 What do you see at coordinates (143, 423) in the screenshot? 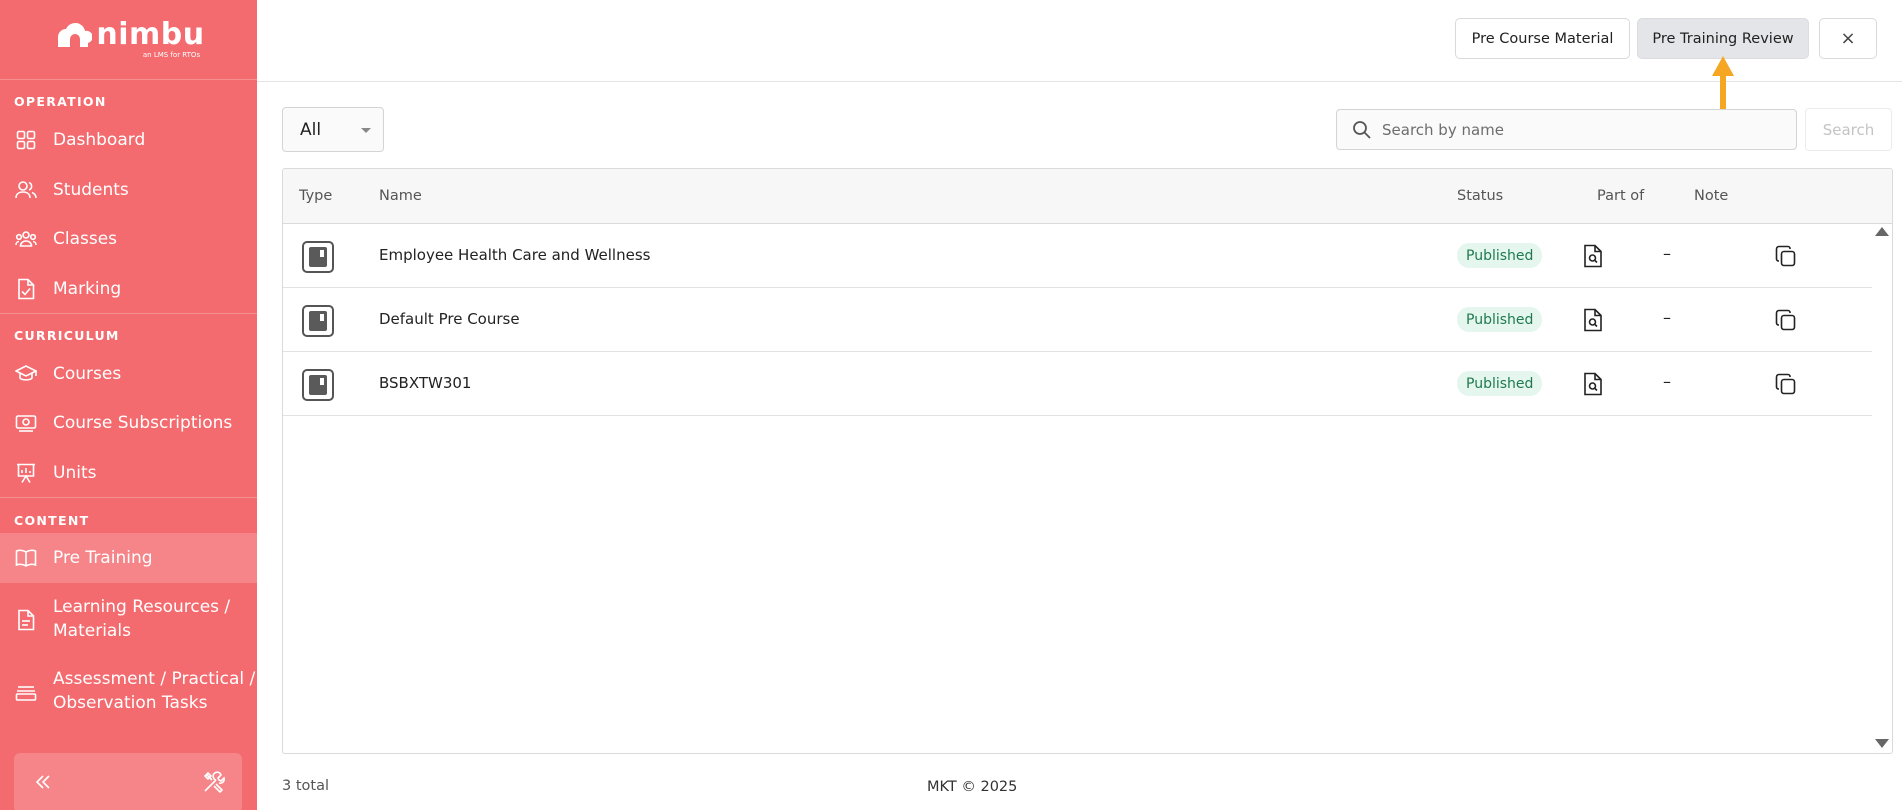
I see `sidebar-item-label: Course Subscriptions` at bounding box center [143, 423].